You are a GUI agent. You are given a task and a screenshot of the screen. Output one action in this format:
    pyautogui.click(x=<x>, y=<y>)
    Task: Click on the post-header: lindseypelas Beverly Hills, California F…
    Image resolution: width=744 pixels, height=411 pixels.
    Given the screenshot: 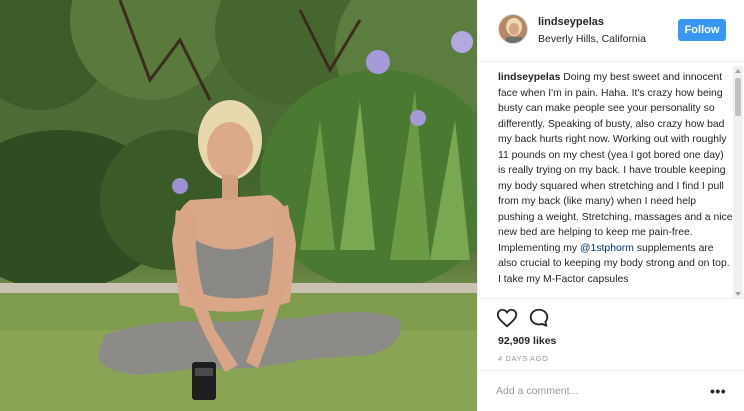 What is the action you would take?
    pyautogui.click(x=611, y=31)
    